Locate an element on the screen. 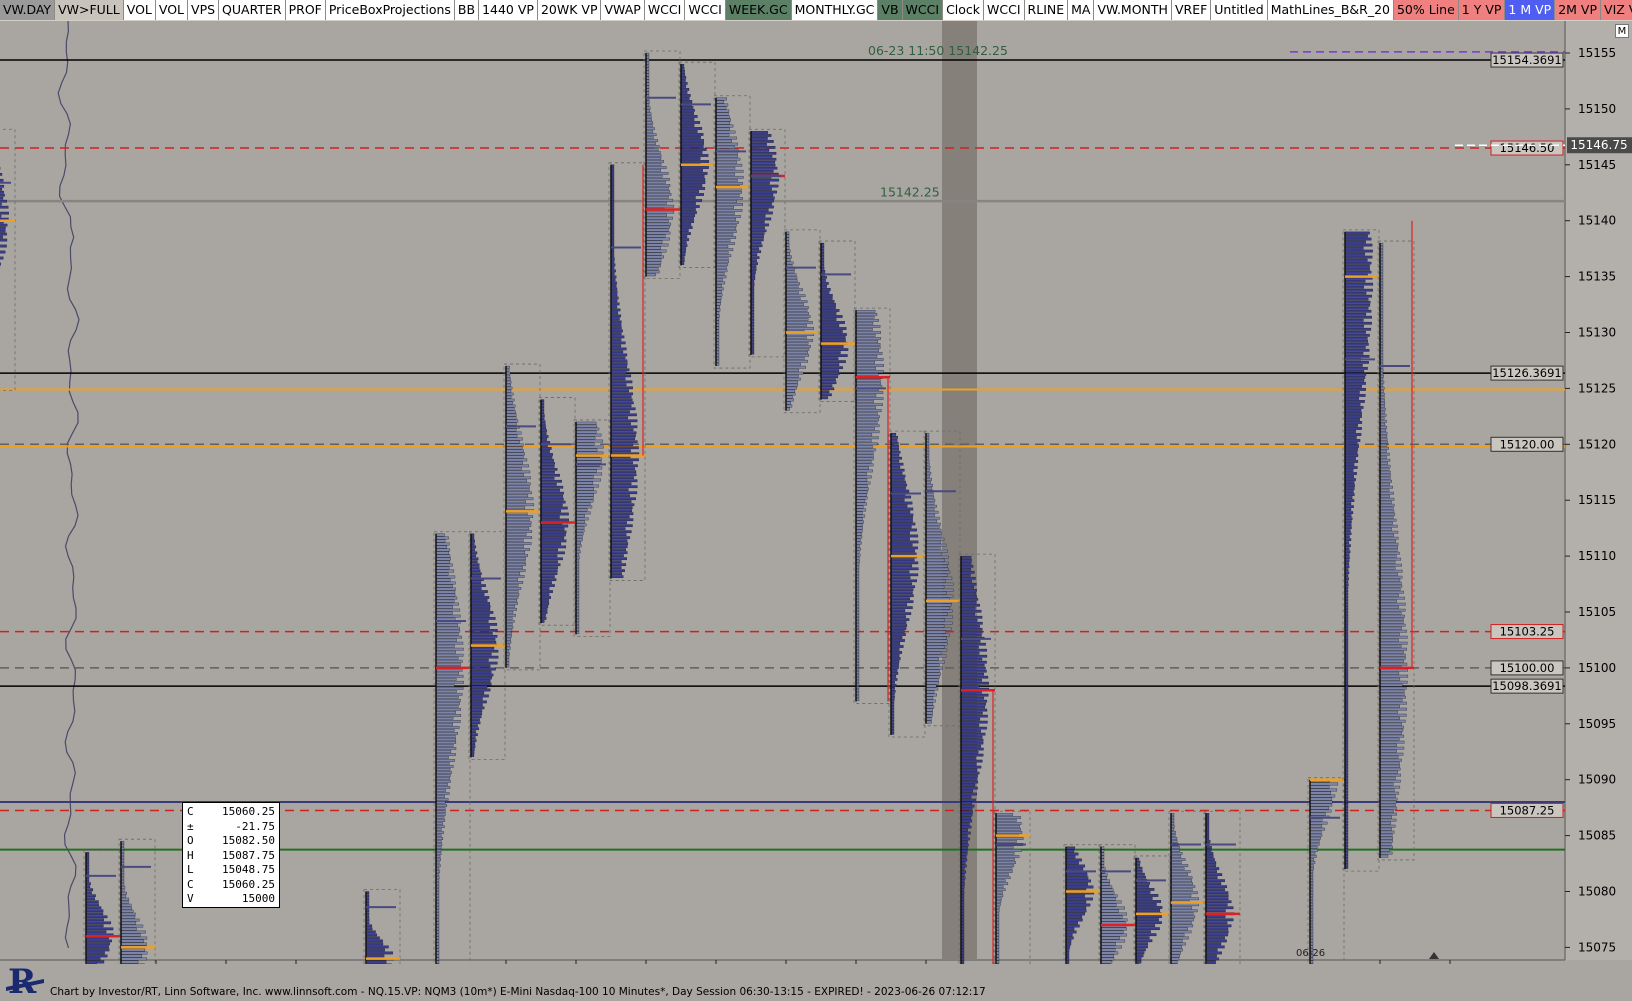  toolbar-button-16: VB is located at coordinates (890, 10).